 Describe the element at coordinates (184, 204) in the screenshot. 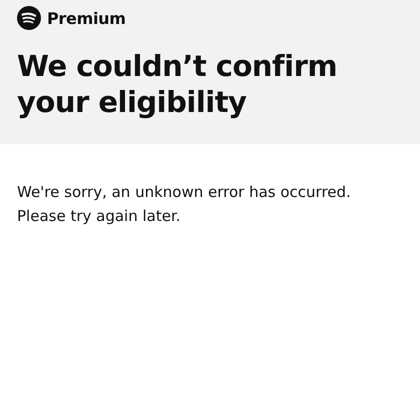

I see `error-message: We're sorry, an unknown error has occurred. Please try again later.` at that location.